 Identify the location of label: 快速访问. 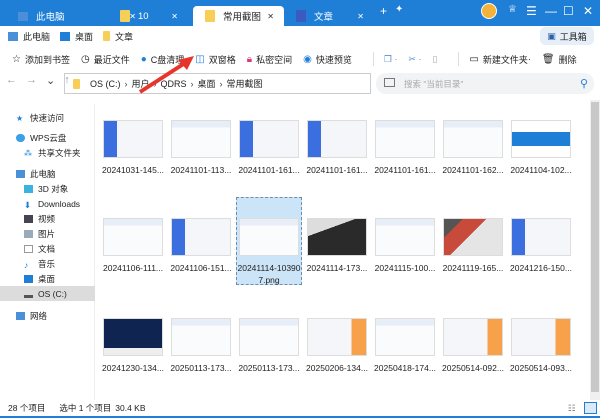
(47, 117).